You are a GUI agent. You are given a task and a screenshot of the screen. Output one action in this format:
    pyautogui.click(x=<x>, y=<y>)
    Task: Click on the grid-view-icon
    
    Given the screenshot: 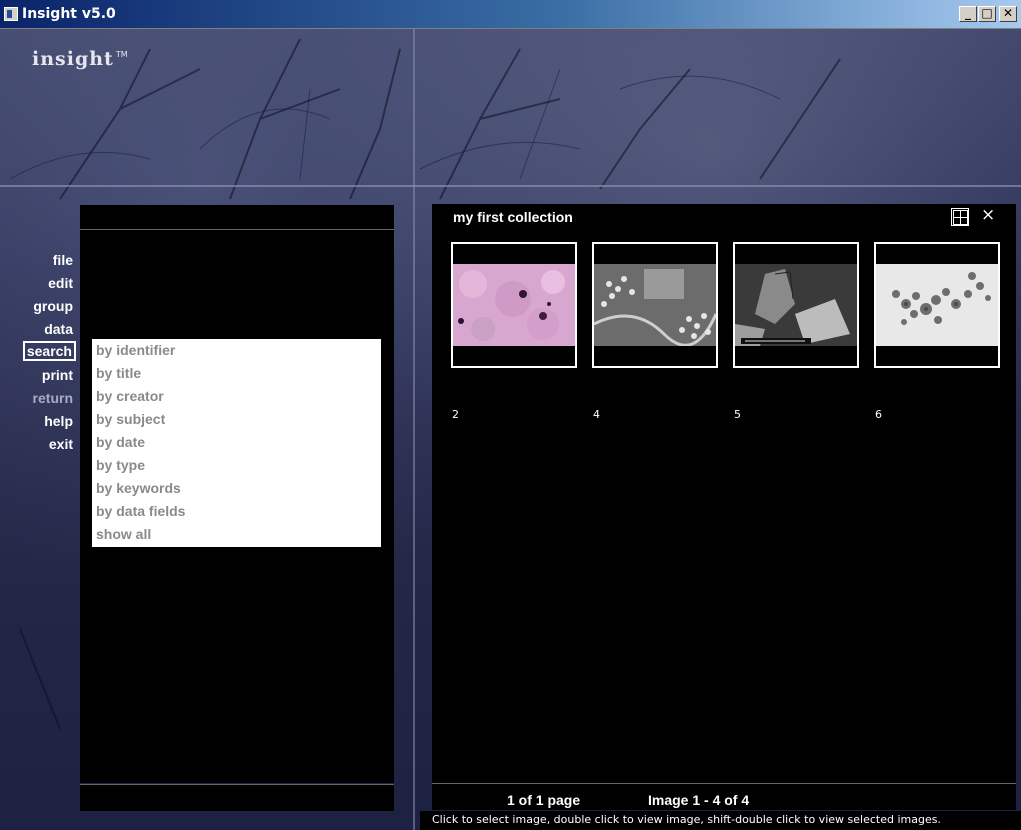 What is the action you would take?
    pyautogui.click(x=960, y=217)
    